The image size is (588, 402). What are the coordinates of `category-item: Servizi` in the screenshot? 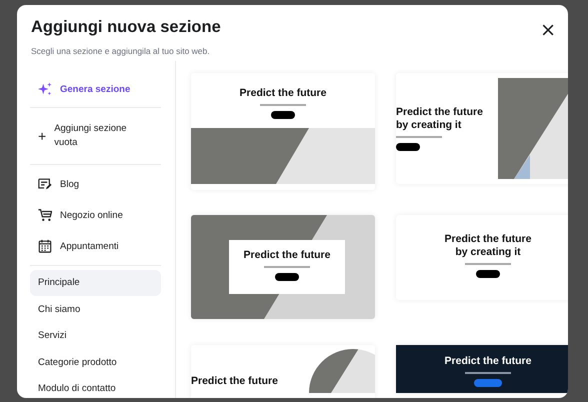 It's located at (95, 335).